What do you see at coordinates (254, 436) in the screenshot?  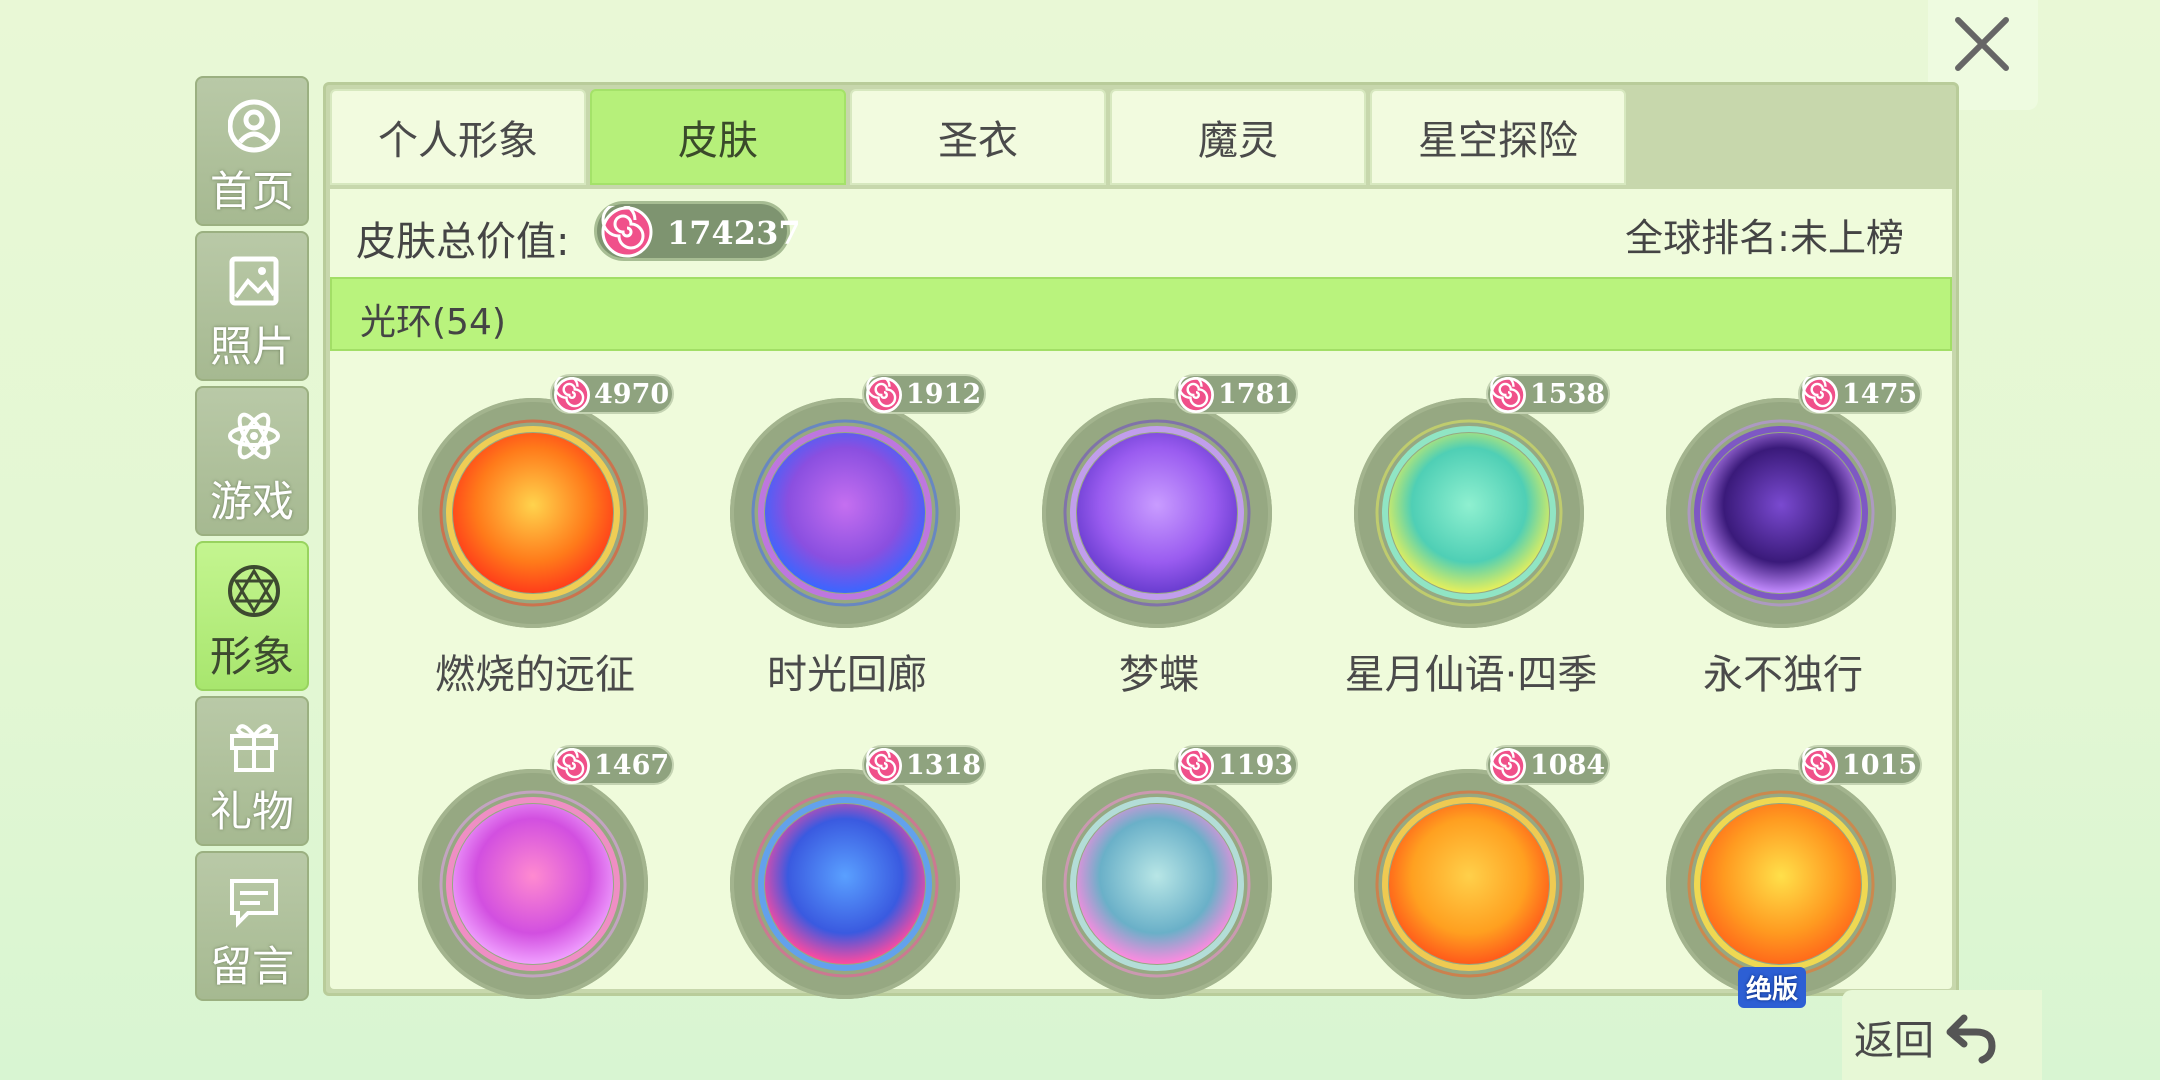 I see `atom-icon` at bounding box center [254, 436].